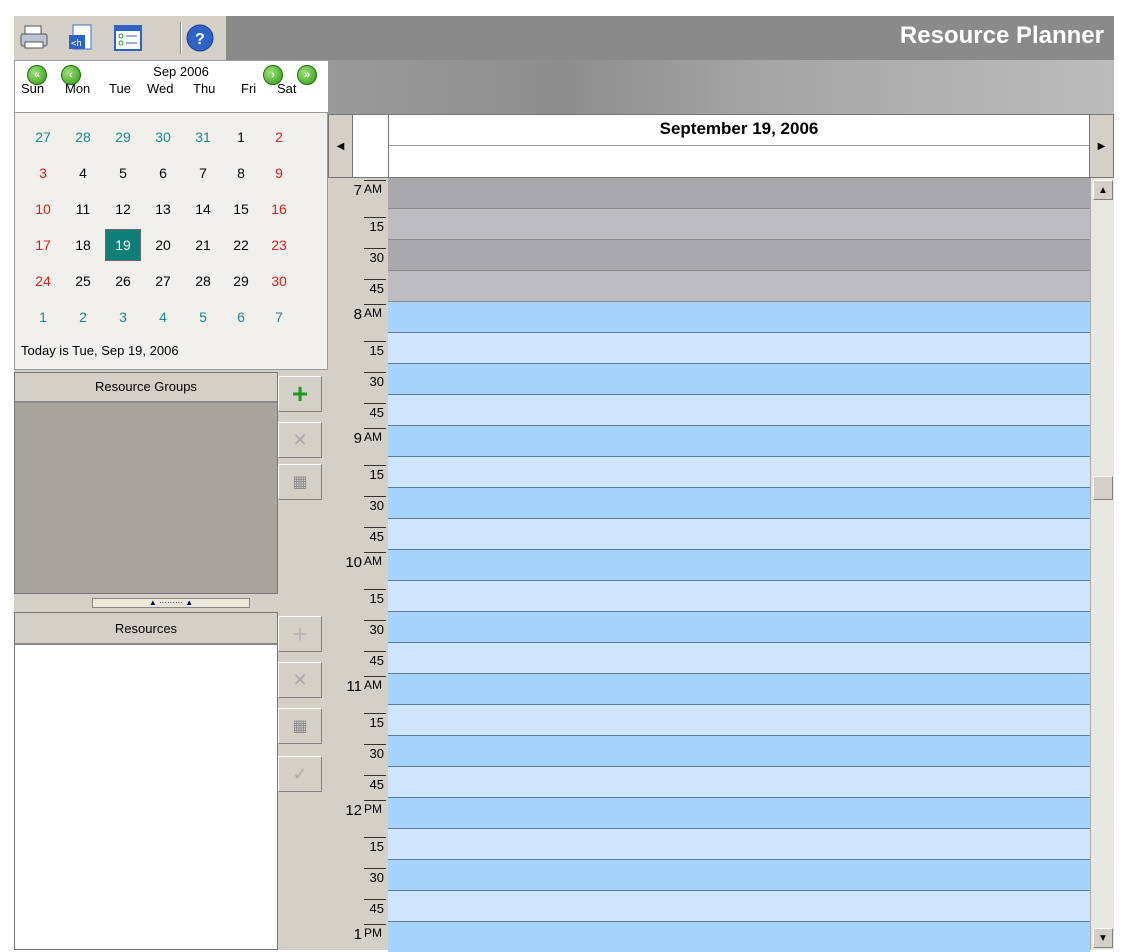 This screenshot has width=1124, height=952. Describe the element at coordinates (128, 38) in the screenshot. I see `options-icon` at that location.